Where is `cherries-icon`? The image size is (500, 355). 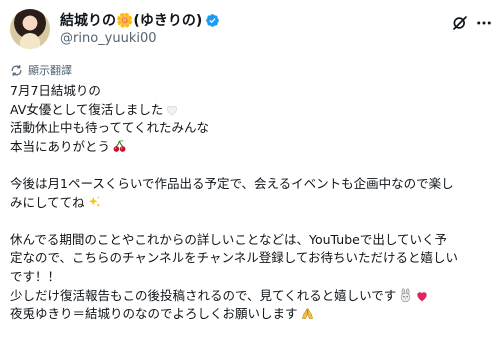
cherries-icon is located at coordinates (119, 146).